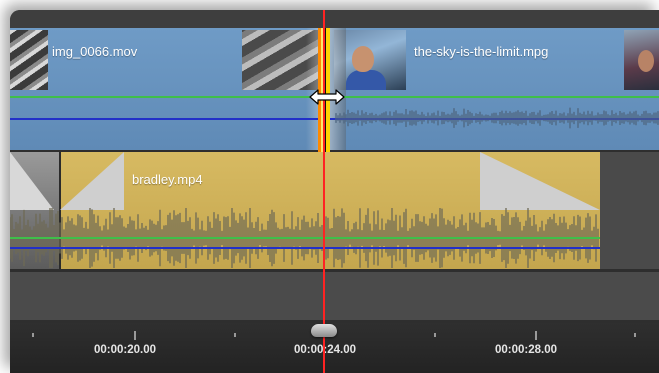 The image size is (659, 373). Describe the element at coordinates (334, 297) in the screenshot. I see `empty-track` at that location.